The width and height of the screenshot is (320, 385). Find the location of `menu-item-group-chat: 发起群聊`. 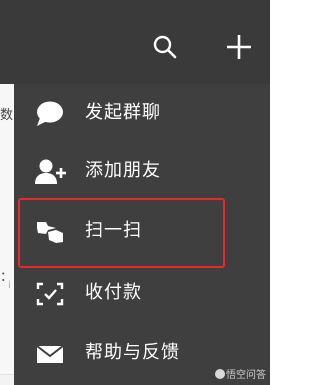

menu-item-group-chat: 发起群聊 is located at coordinates (142, 114).